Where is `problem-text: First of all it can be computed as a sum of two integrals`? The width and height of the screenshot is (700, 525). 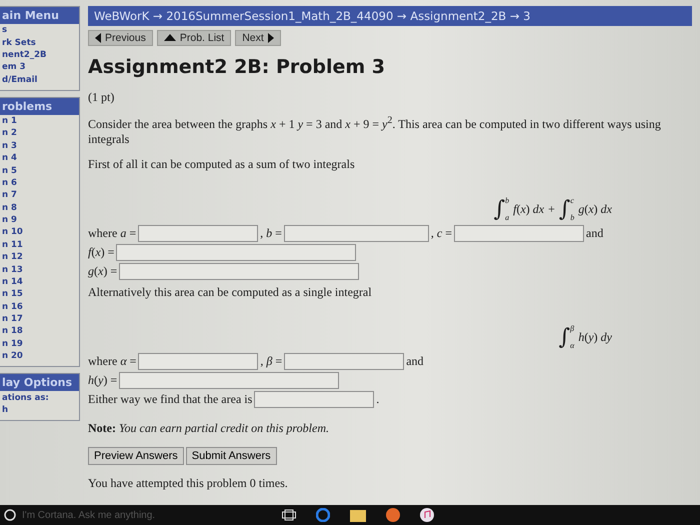 problem-text: First of all it can be computed as a sum of two integrals is located at coordinates (221, 164).